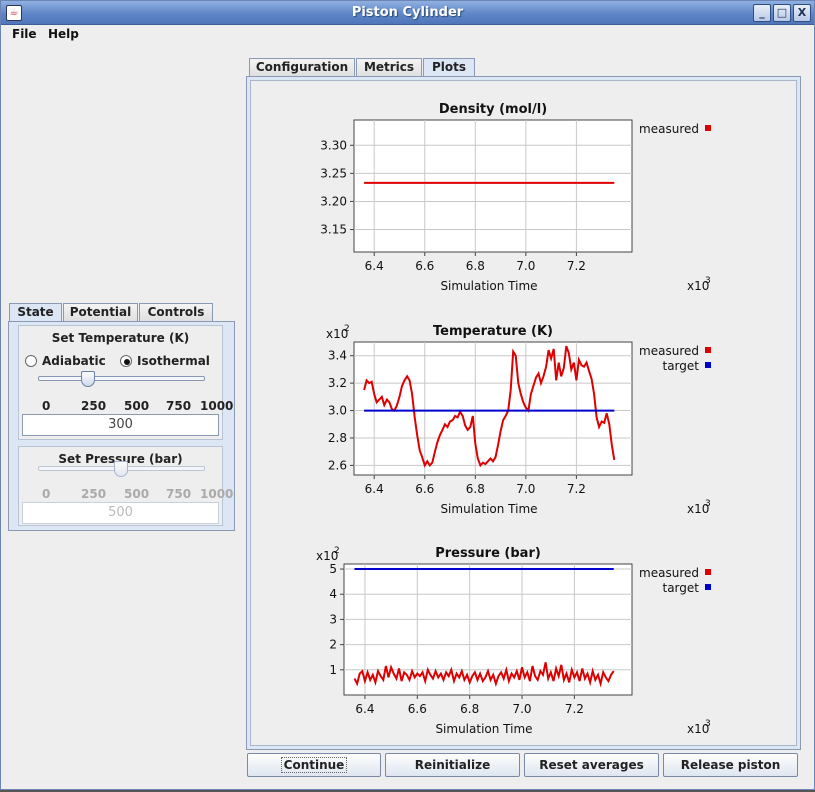  I want to click on tab-configuration: Configuration, so click(302, 67).